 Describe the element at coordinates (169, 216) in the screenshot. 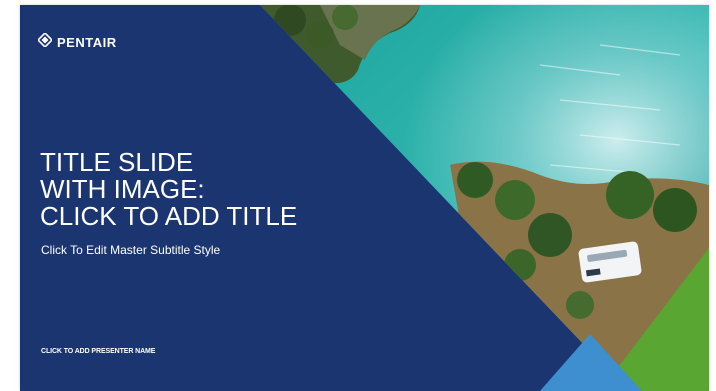

I see `title-line: CLICK TO ADD TITLE` at that location.